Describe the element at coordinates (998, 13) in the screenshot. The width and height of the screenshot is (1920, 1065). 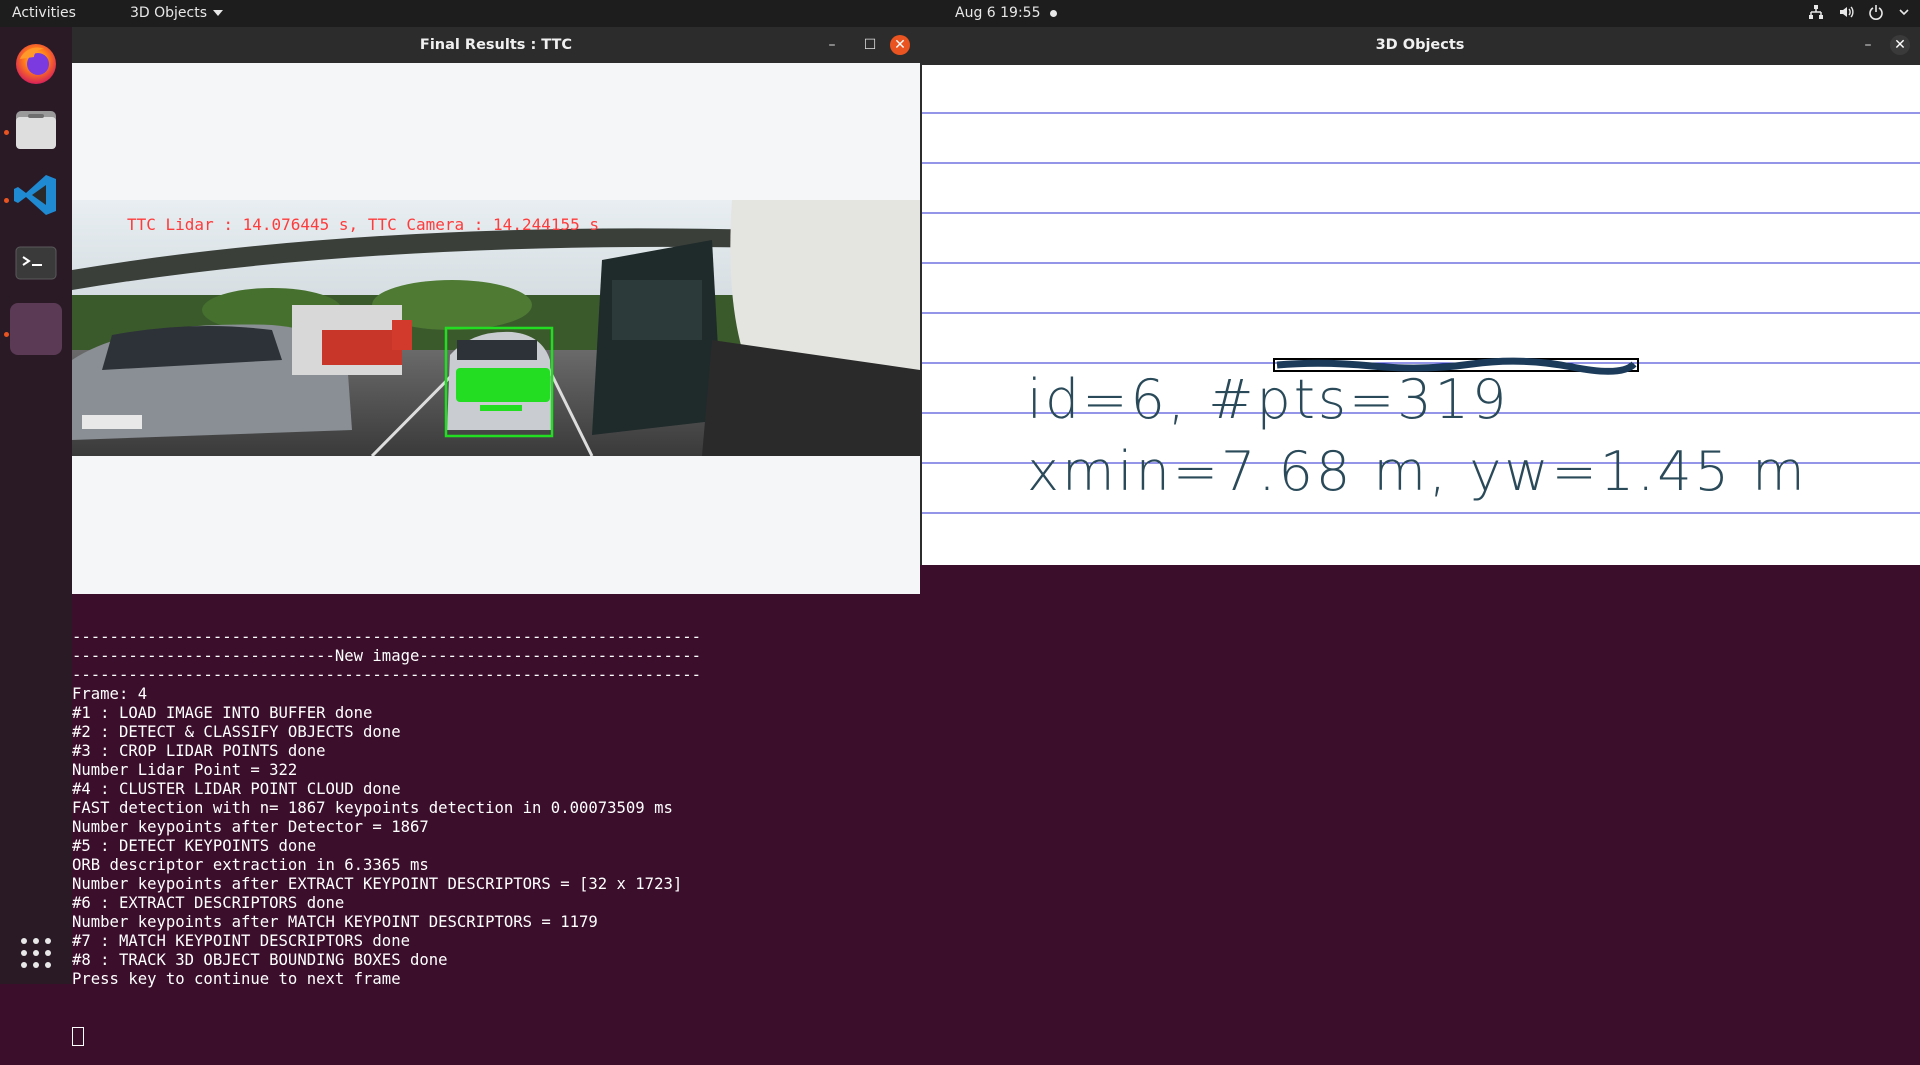
I see `clock: Aug 6 19:55` at that location.